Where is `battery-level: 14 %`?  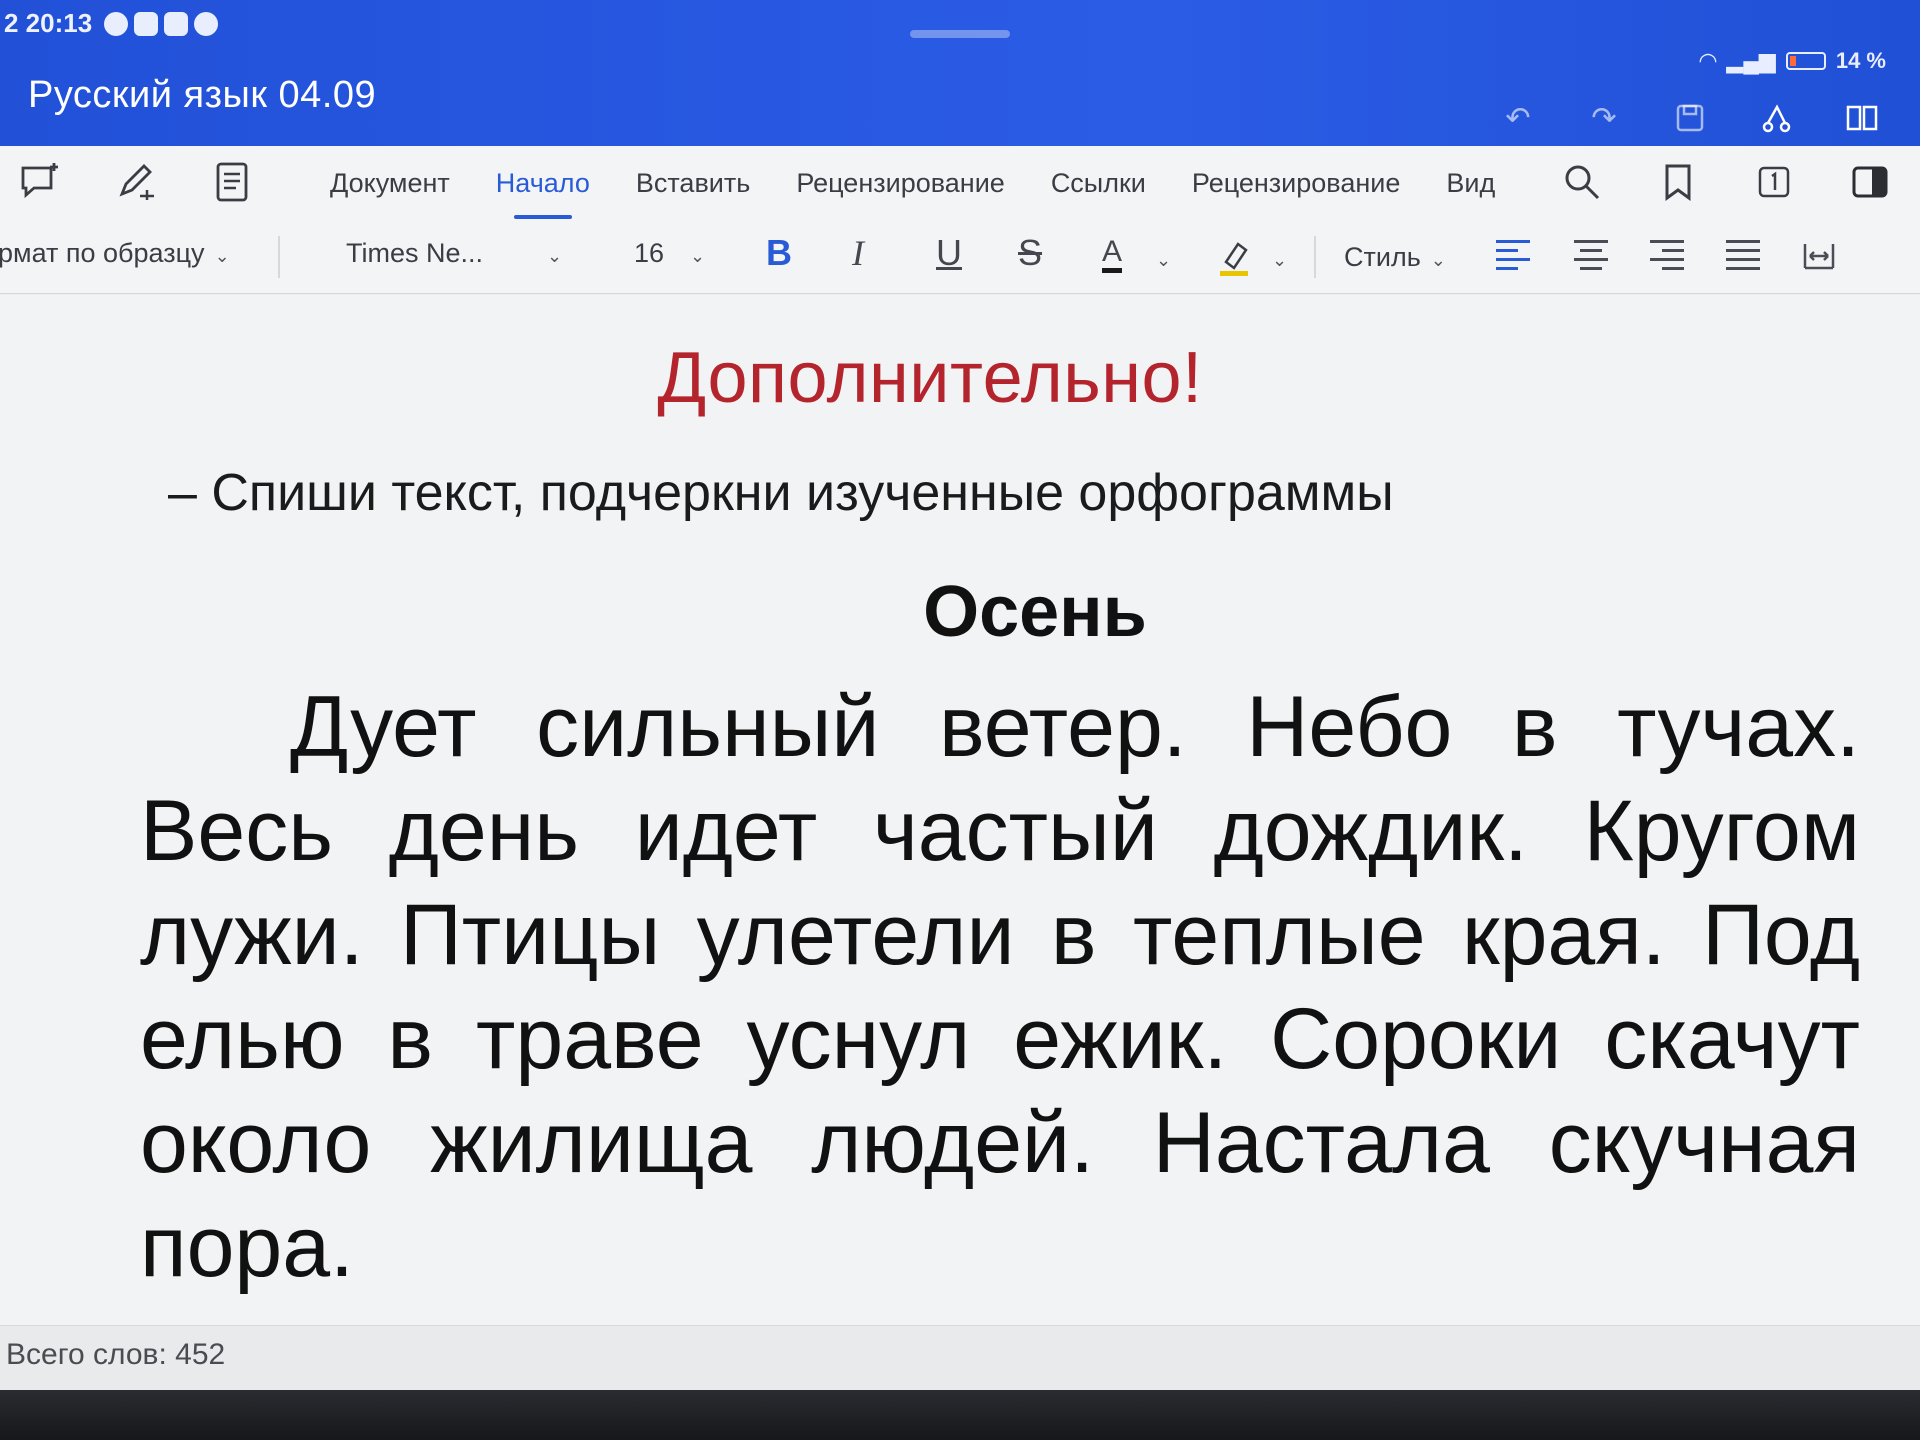 battery-level: 14 % is located at coordinates (1860, 60).